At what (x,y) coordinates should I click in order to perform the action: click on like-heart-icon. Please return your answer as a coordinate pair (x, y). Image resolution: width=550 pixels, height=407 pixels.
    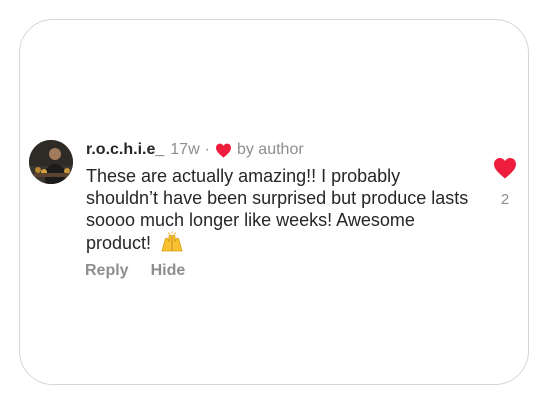
    Looking at the image, I should click on (505, 168).